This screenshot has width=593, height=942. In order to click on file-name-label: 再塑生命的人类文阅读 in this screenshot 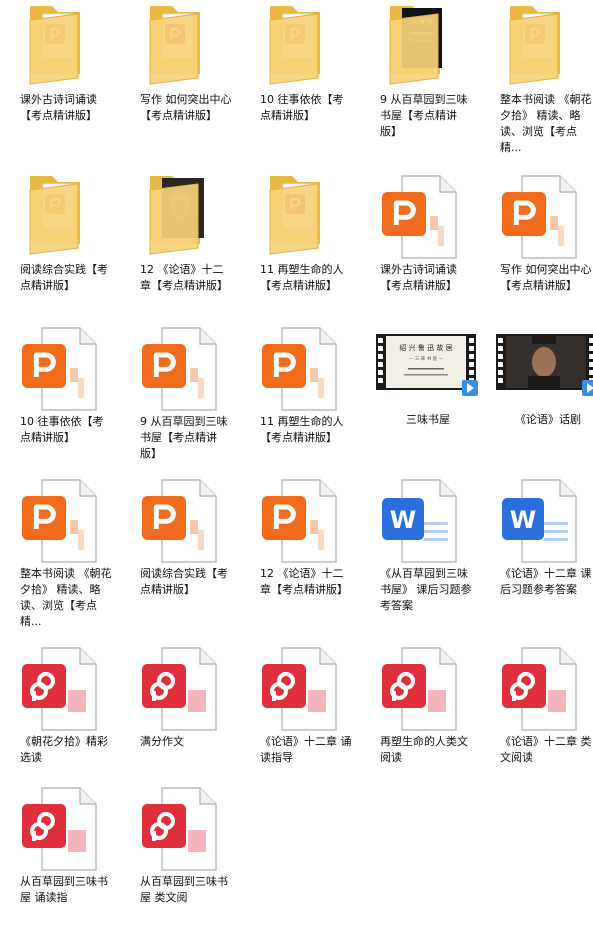, I will do `click(424, 749)`.